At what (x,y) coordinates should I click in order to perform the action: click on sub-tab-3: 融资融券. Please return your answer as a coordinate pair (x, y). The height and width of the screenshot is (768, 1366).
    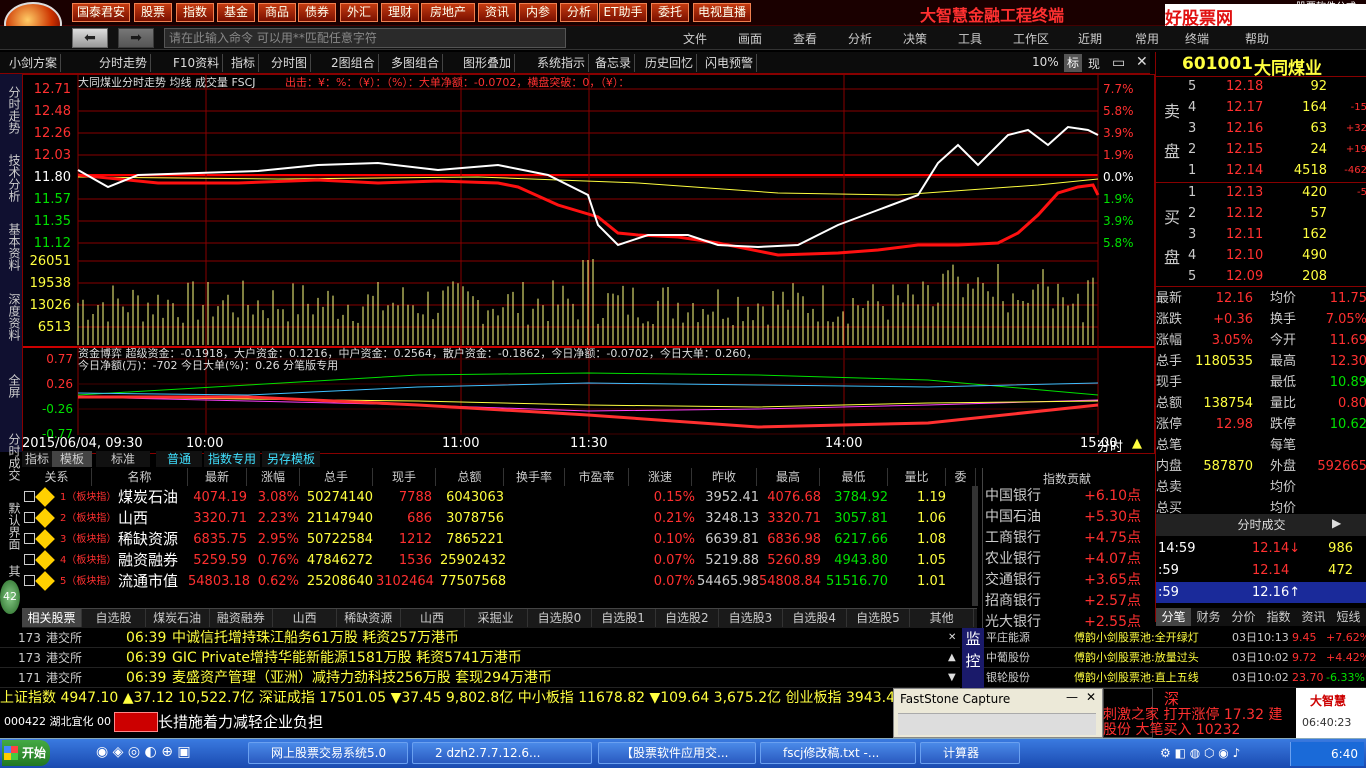
    Looking at the image, I should click on (241, 618).